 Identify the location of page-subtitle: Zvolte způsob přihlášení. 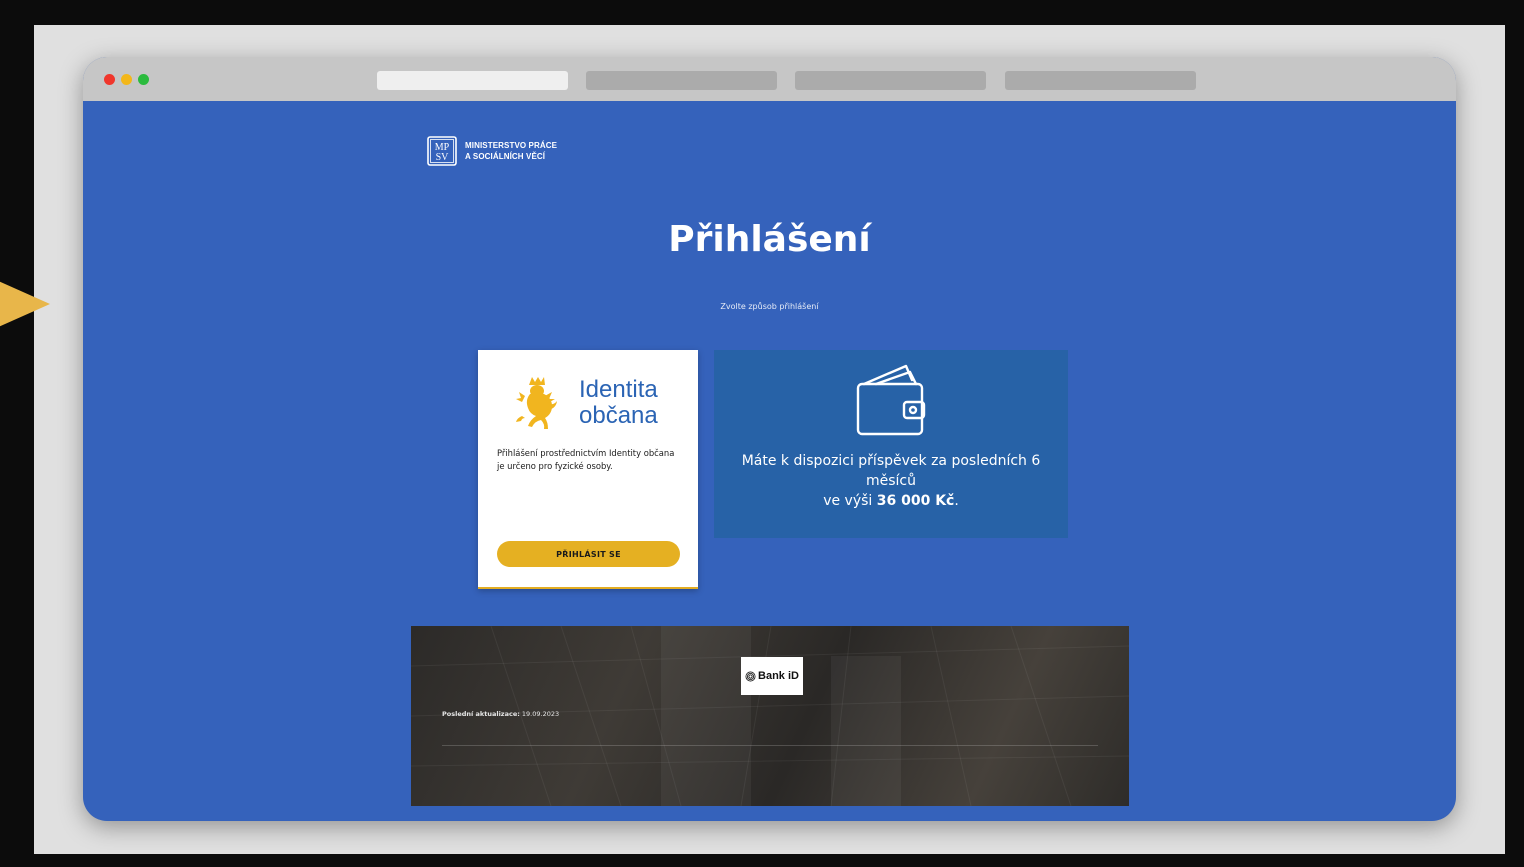
(769, 306).